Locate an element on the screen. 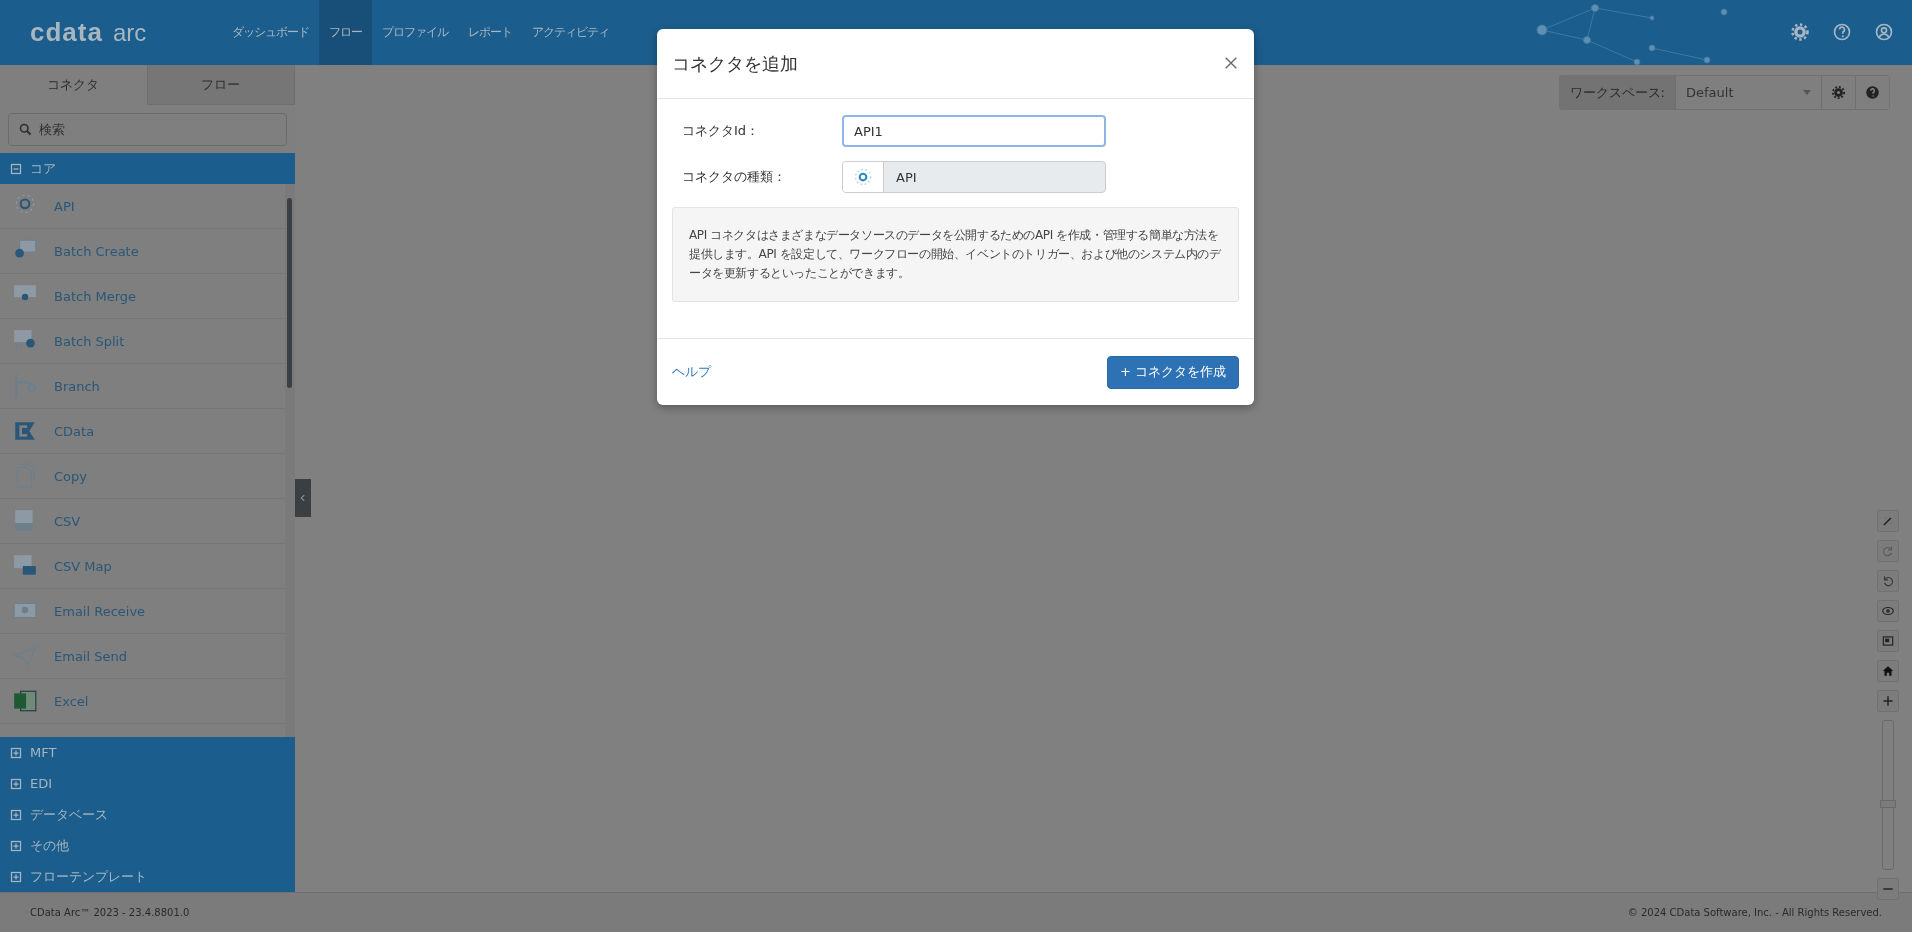 The image size is (1912, 932). connector-item: CSV is located at coordinates (142, 521).